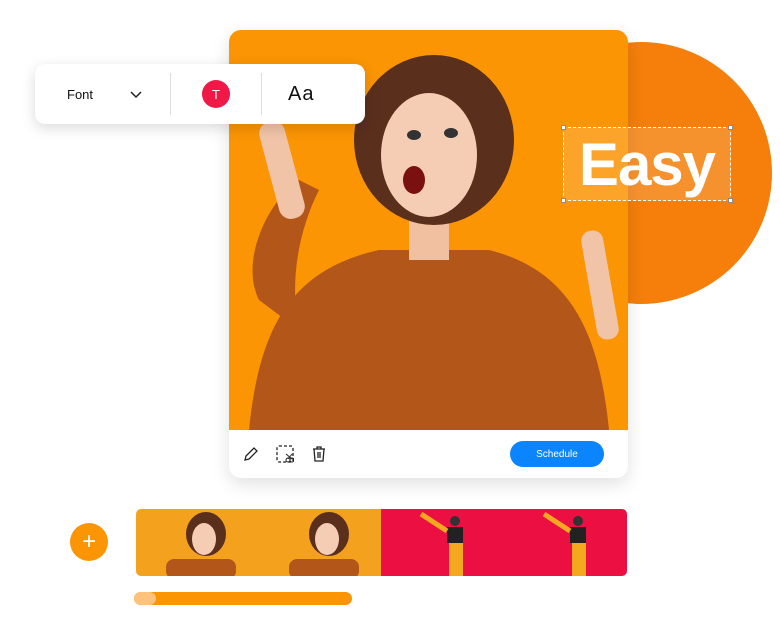  I want to click on chevron-down-icon, so click(136, 94).